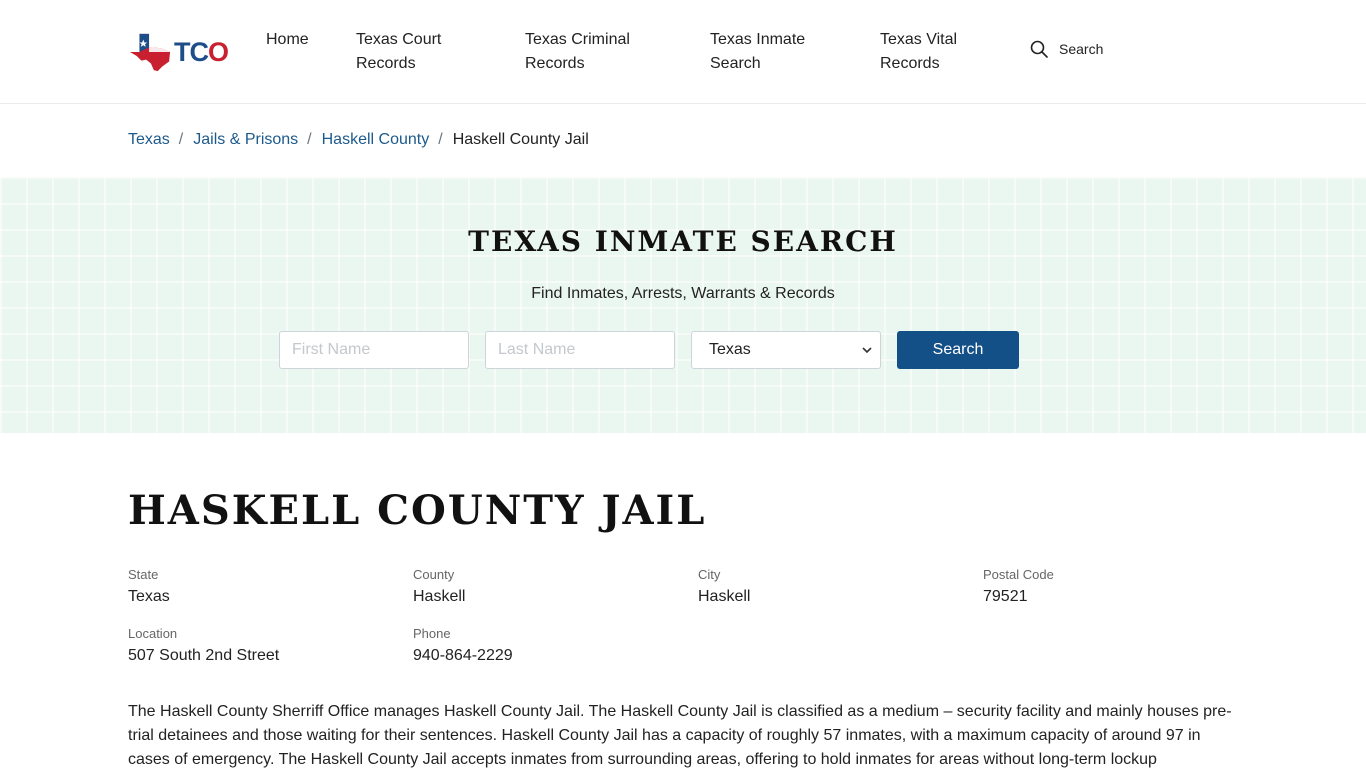 The image size is (1366, 768). What do you see at coordinates (1081, 49) in the screenshot?
I see `header-search-label: Search` at bounding box center [1081, 49].